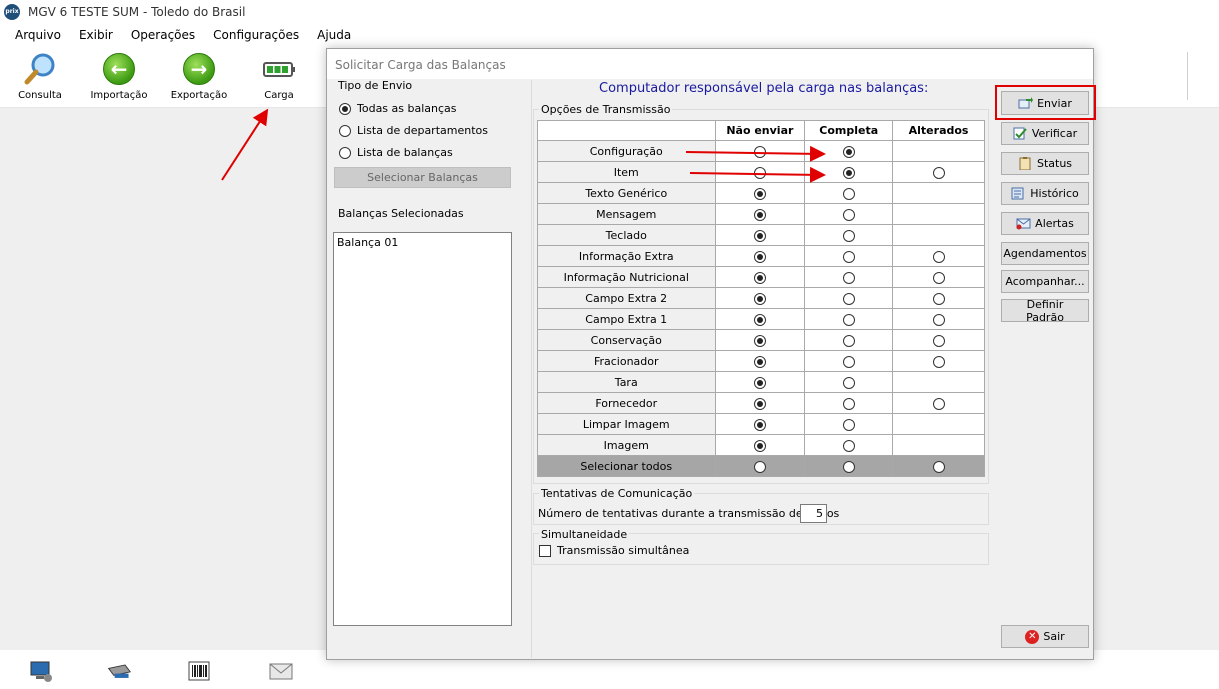  What do you see at coordinates (245, 144) in the screenshot?
I see `arrow-to-carga` at bounding box center [245, 144].